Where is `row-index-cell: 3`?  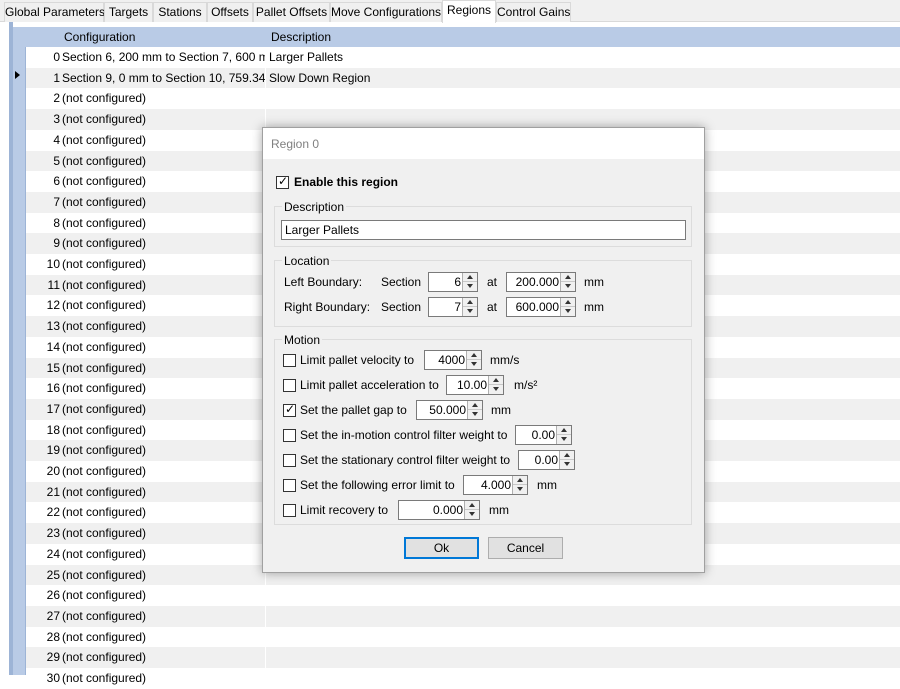
row-index-cell: 3 is located at coordinates (43, 119).